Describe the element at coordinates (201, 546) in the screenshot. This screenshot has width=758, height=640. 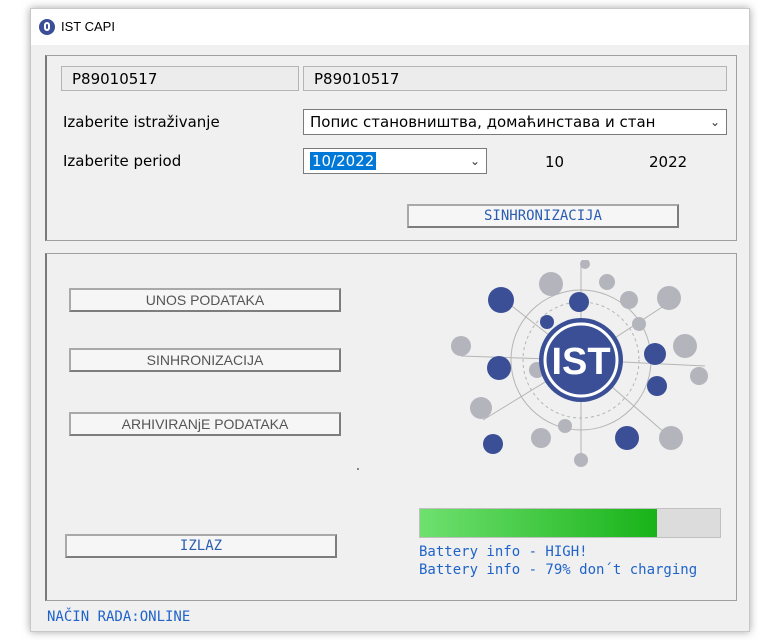
I see `exit-button: IZLAZ` at that location.